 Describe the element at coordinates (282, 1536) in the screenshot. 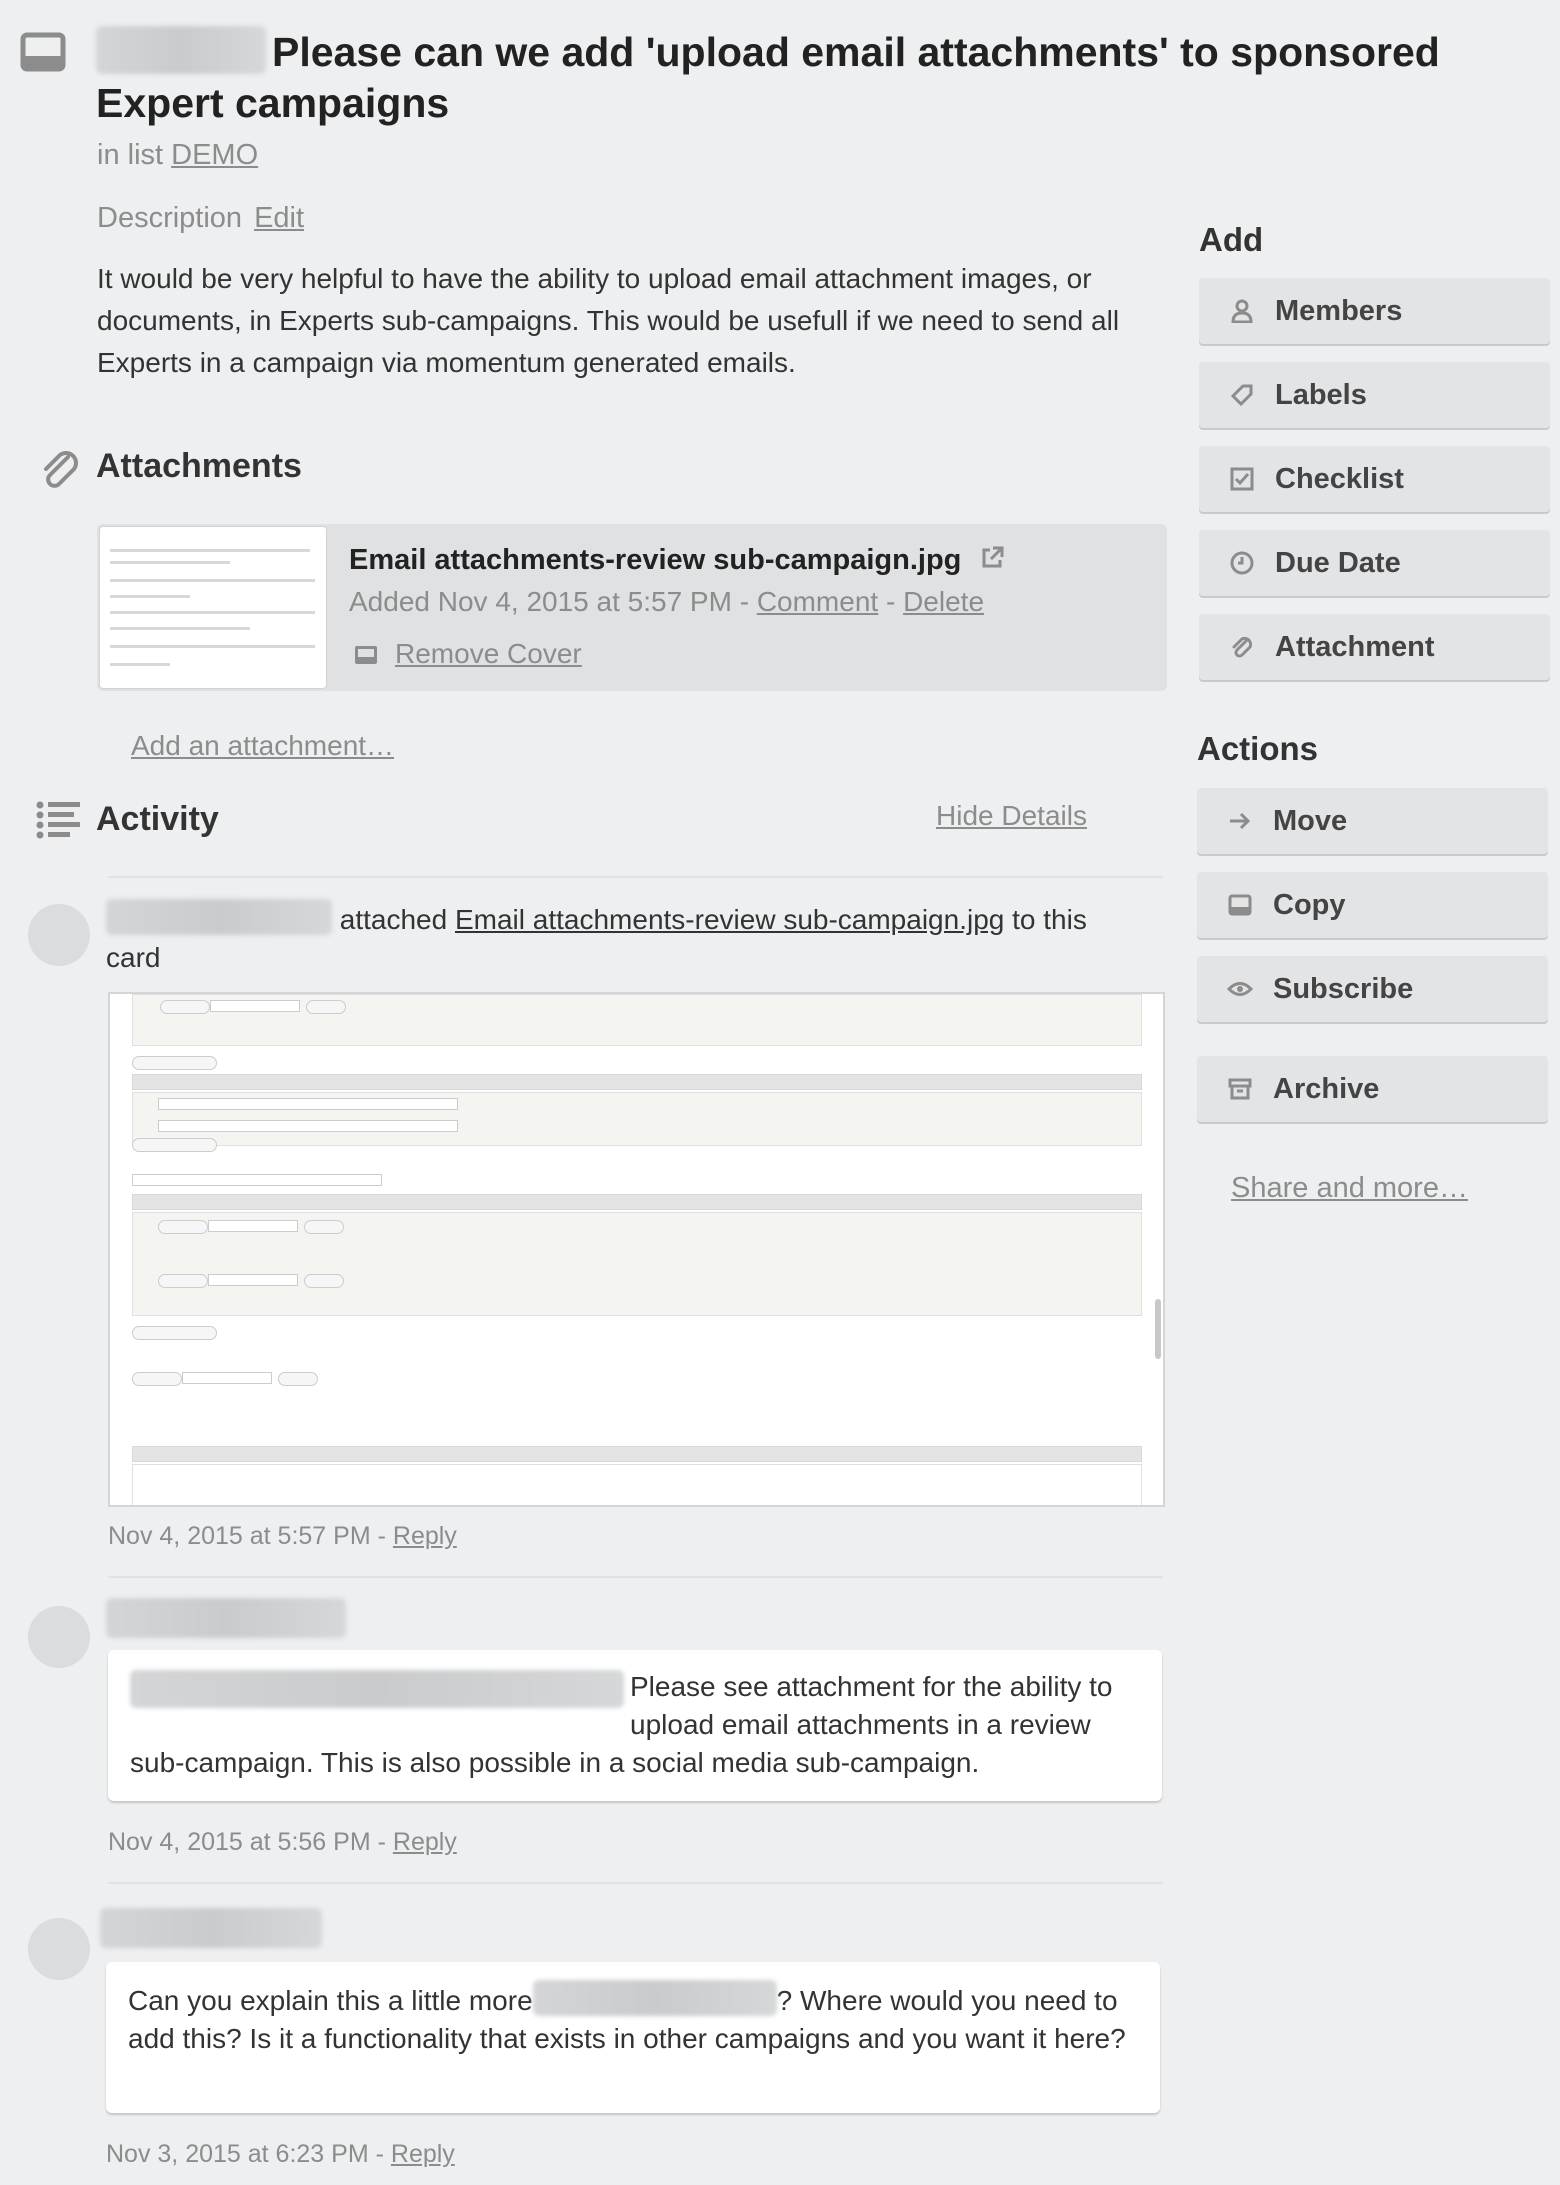

I see `activity-timestamp: Nov 4, 2015 at 5:57 PM - Reply` at that location.